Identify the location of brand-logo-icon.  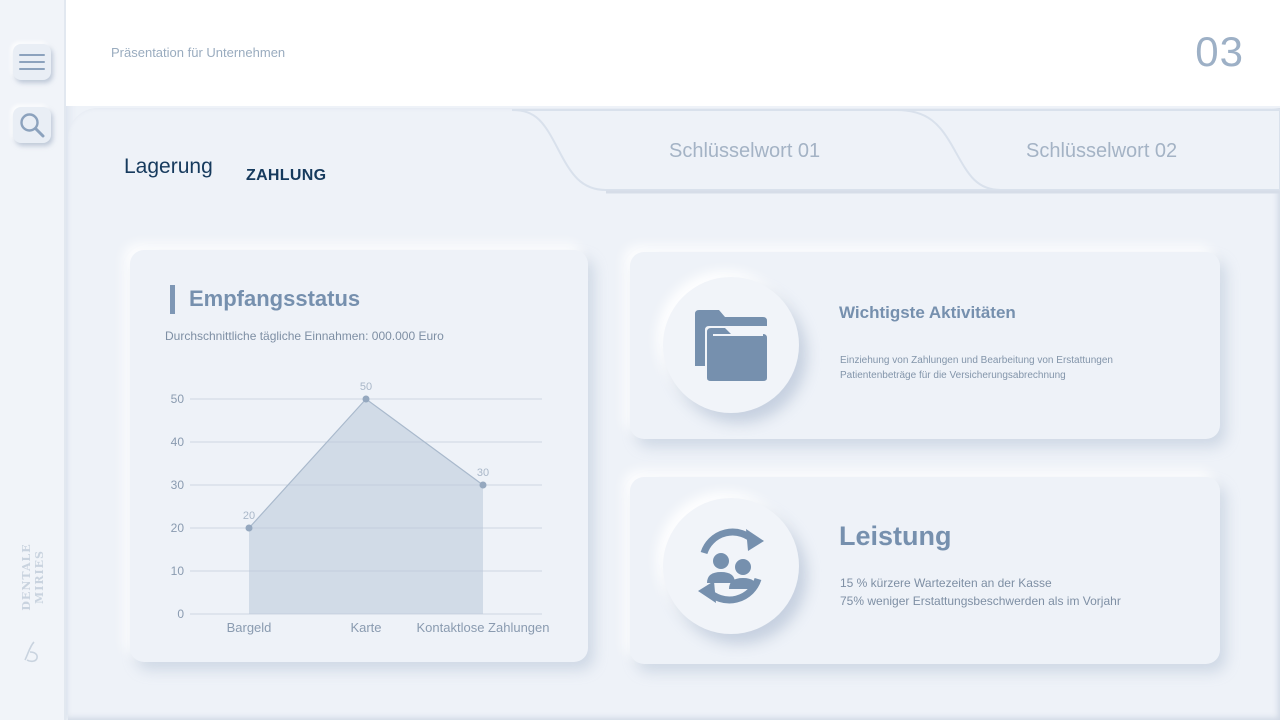
(31, 652).